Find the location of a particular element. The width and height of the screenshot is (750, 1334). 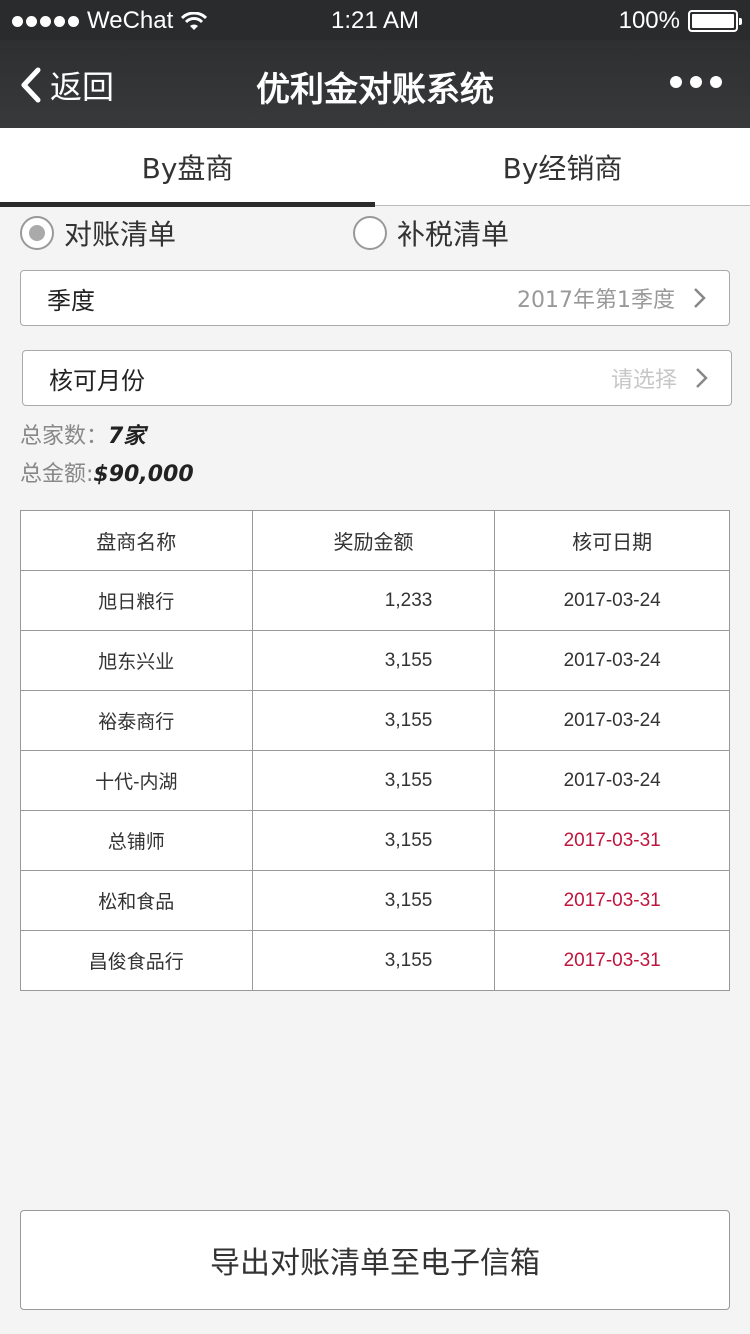

cell-name: 松和食品 is located at coordinates (136, 900).